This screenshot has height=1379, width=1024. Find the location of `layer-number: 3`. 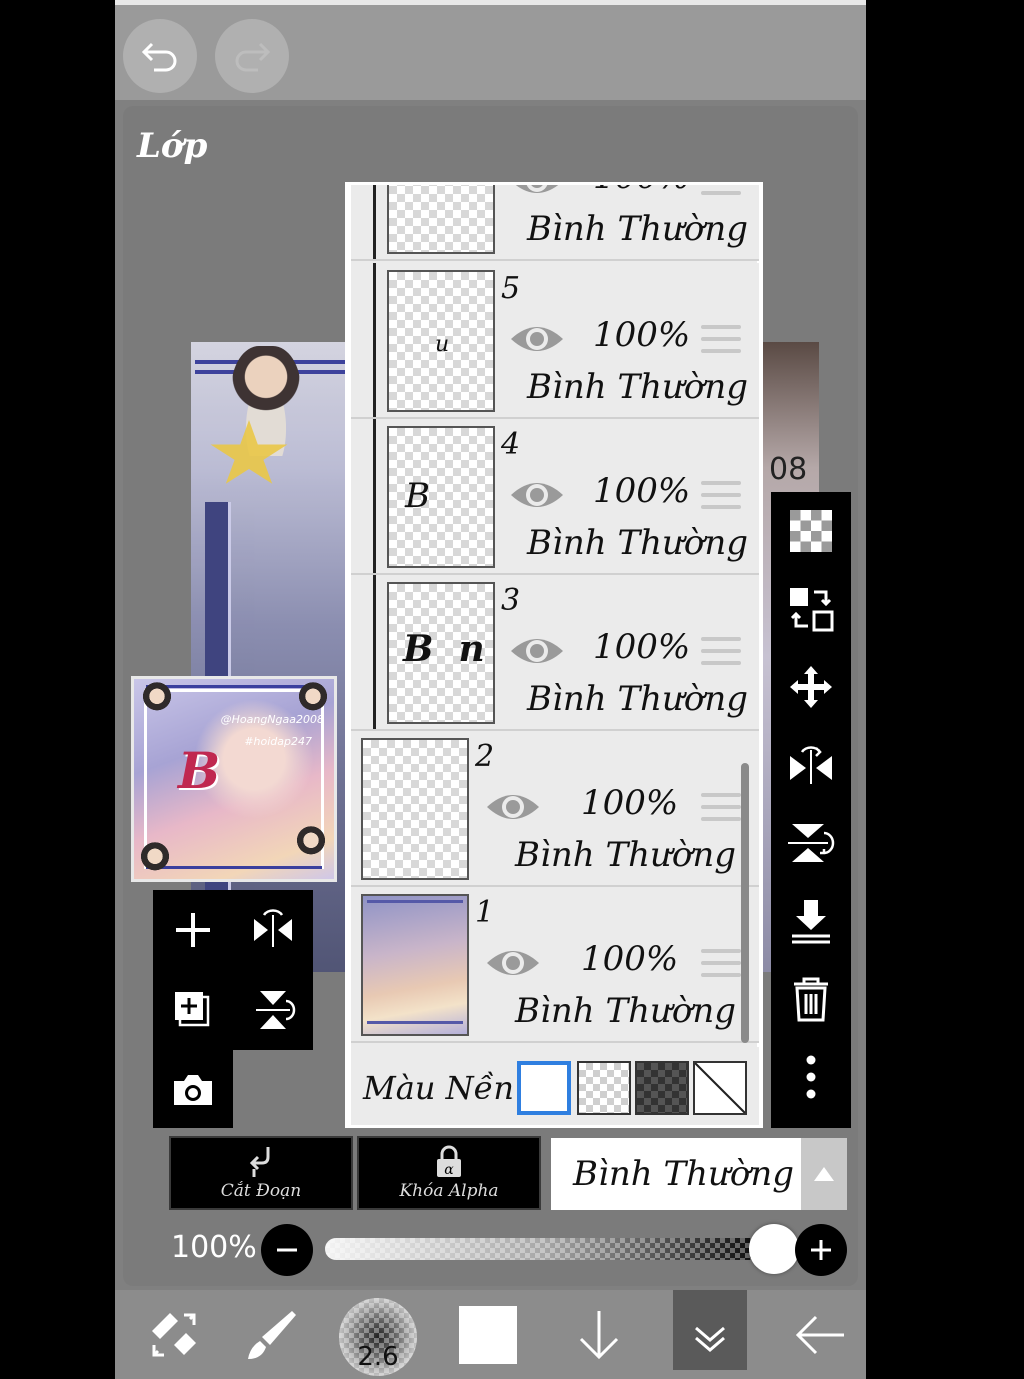

layer-number: 3 is located at coordinates (511, 600).